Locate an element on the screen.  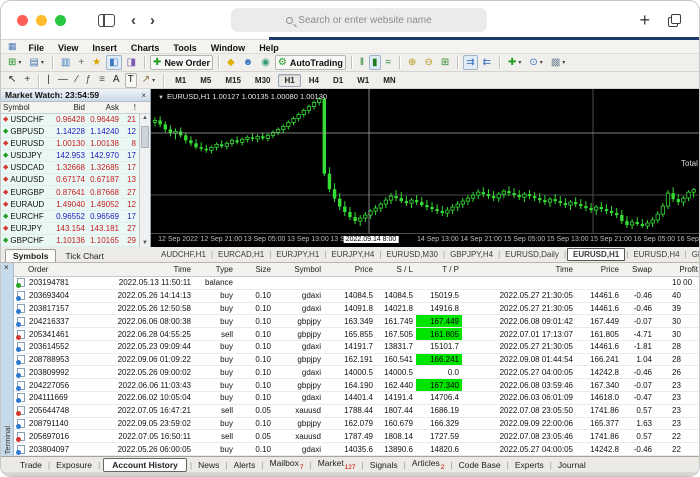
terminal-tab-mailbox: Mailbox7 is located at coordinates (287, 464).